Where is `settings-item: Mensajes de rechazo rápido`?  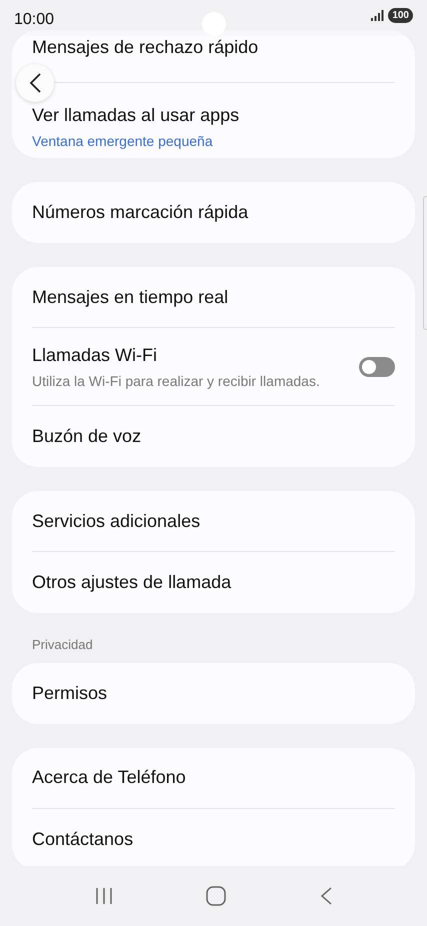
settings-item: Mensajes de rechazo rápido is located at coordinates (213, 47).